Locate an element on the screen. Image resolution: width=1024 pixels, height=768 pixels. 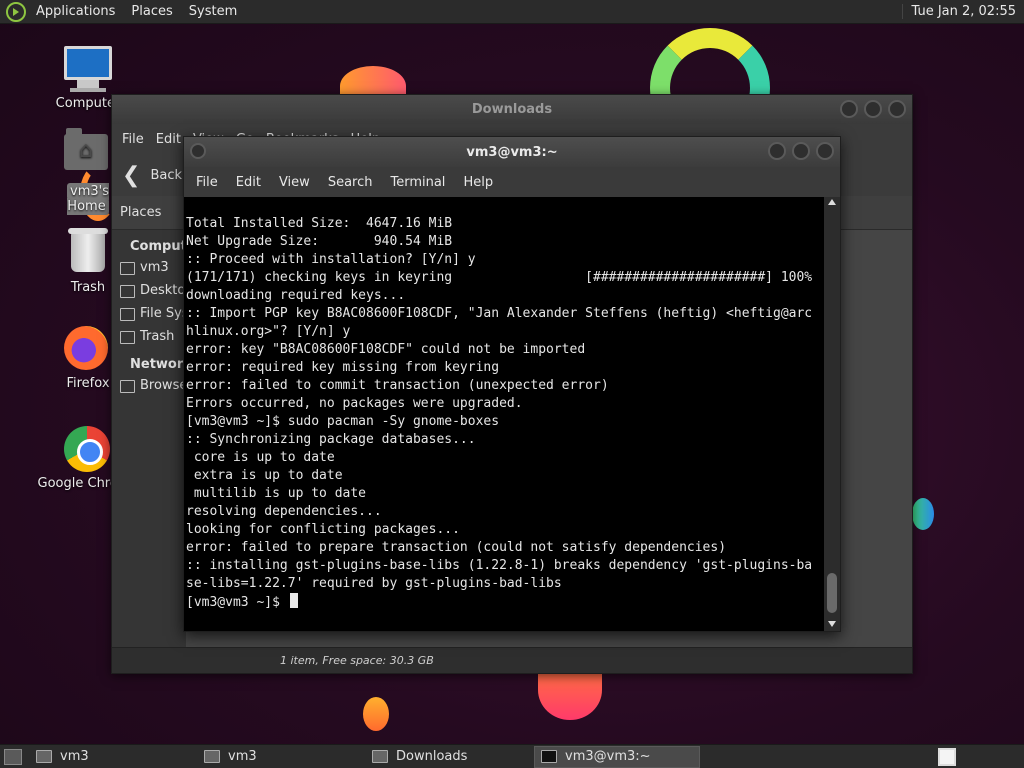
home-folder-icon is located at coordinates (88, 155).